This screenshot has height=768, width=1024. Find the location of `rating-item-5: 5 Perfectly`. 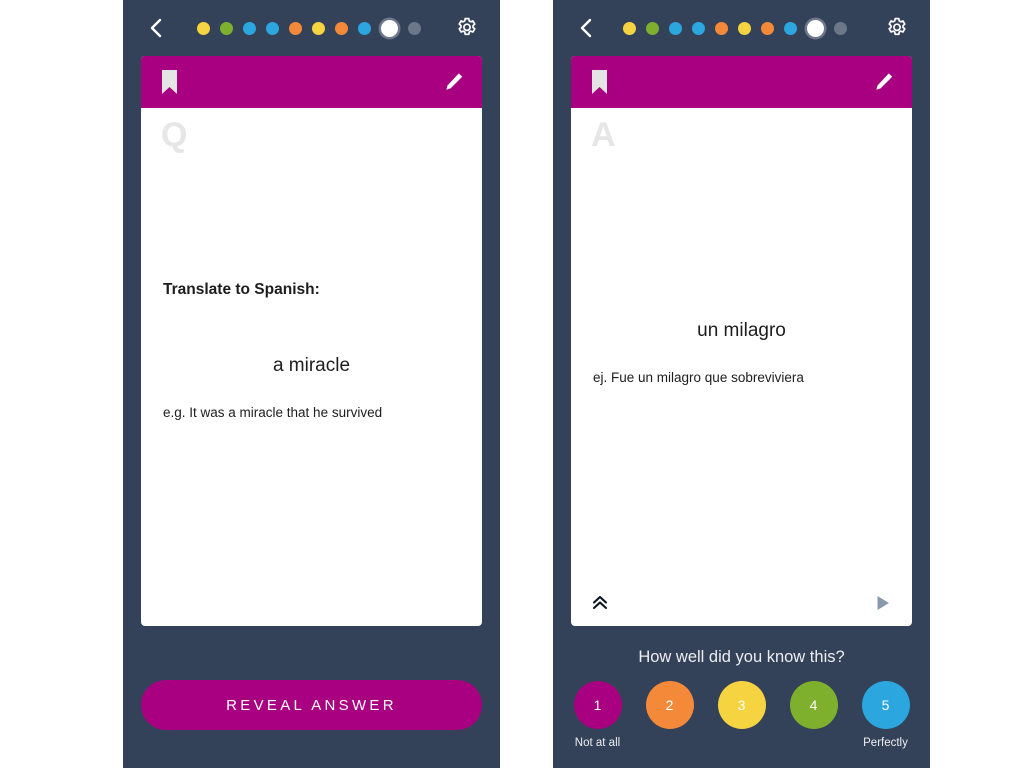

rating-item-5: 5 Perfectly is located at coordinates (885, 715).